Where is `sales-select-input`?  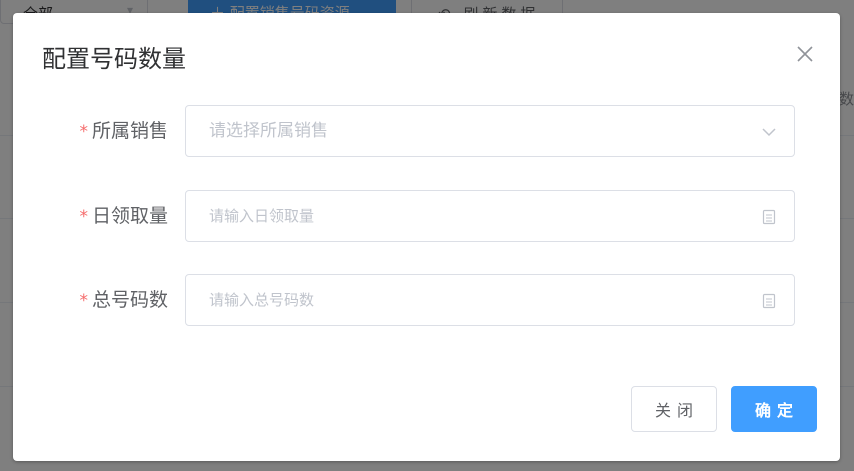 sales-select-input is located at coordinates (467, 131).